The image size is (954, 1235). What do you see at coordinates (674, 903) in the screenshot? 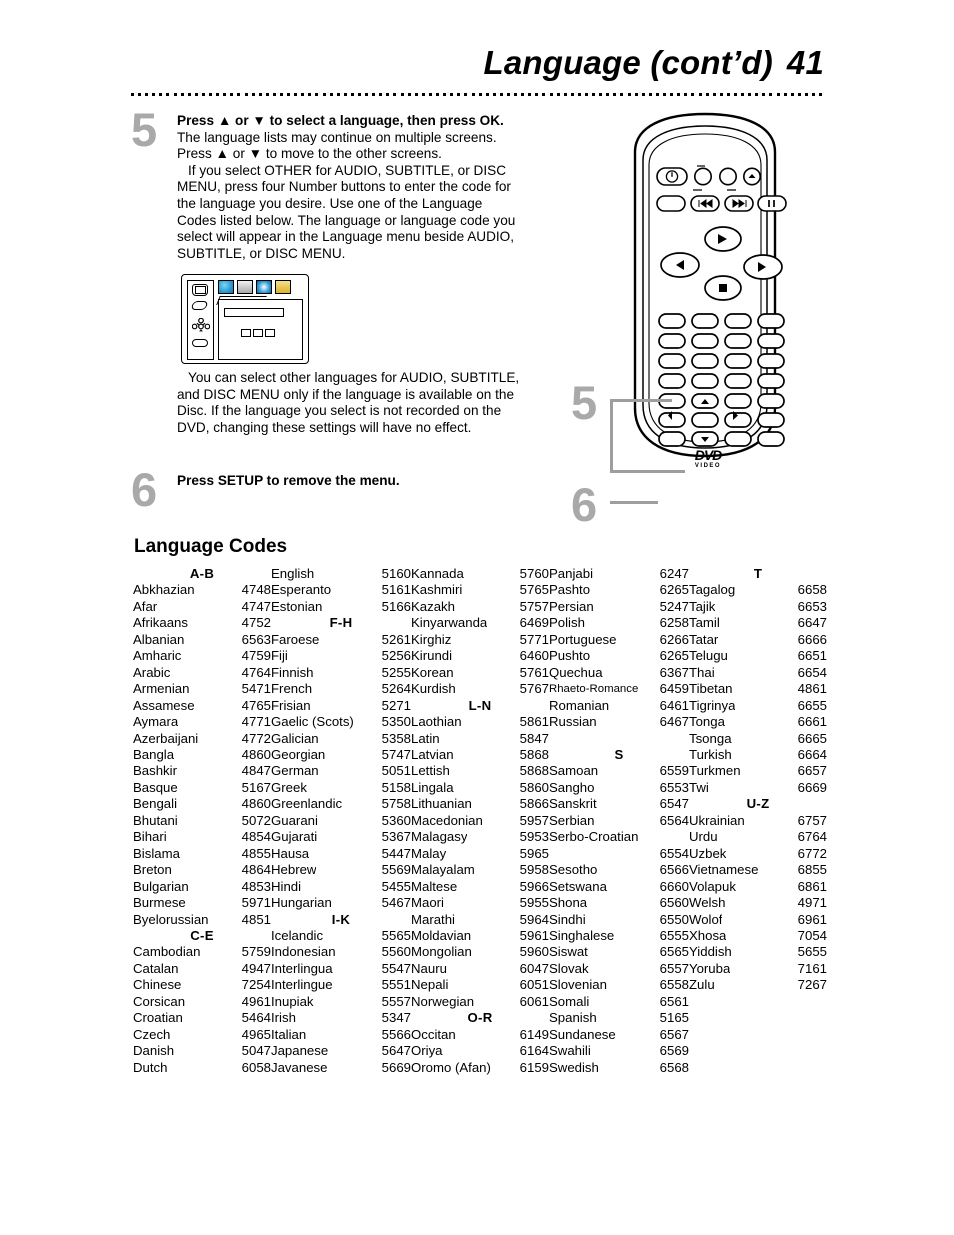
I see `language-code: 6560` at bounding box center [674, 903].